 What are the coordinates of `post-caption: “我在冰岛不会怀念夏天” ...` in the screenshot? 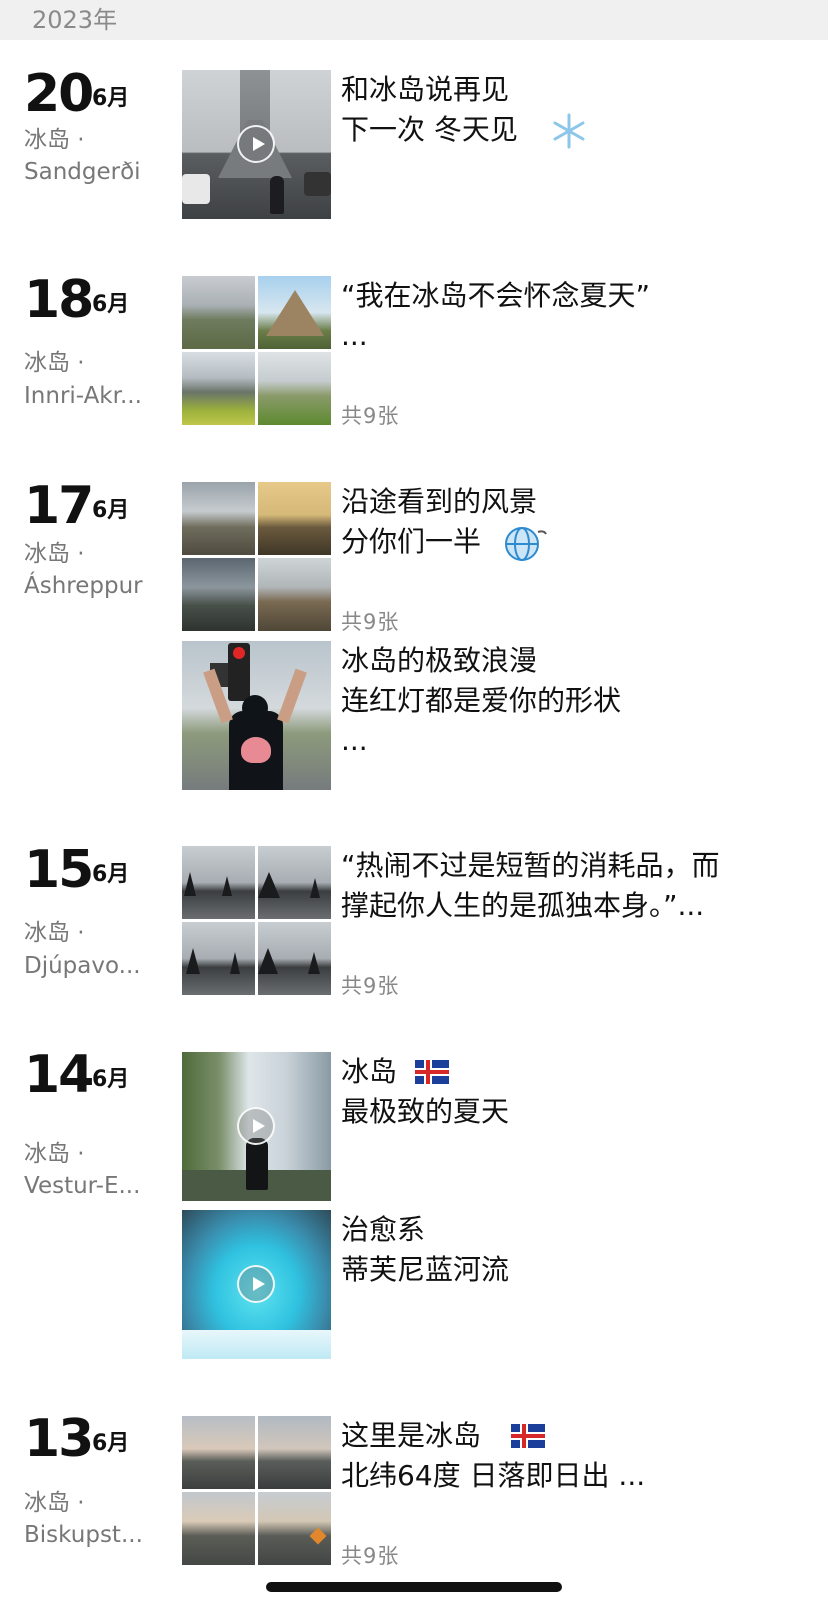 It's located at (495, 316).